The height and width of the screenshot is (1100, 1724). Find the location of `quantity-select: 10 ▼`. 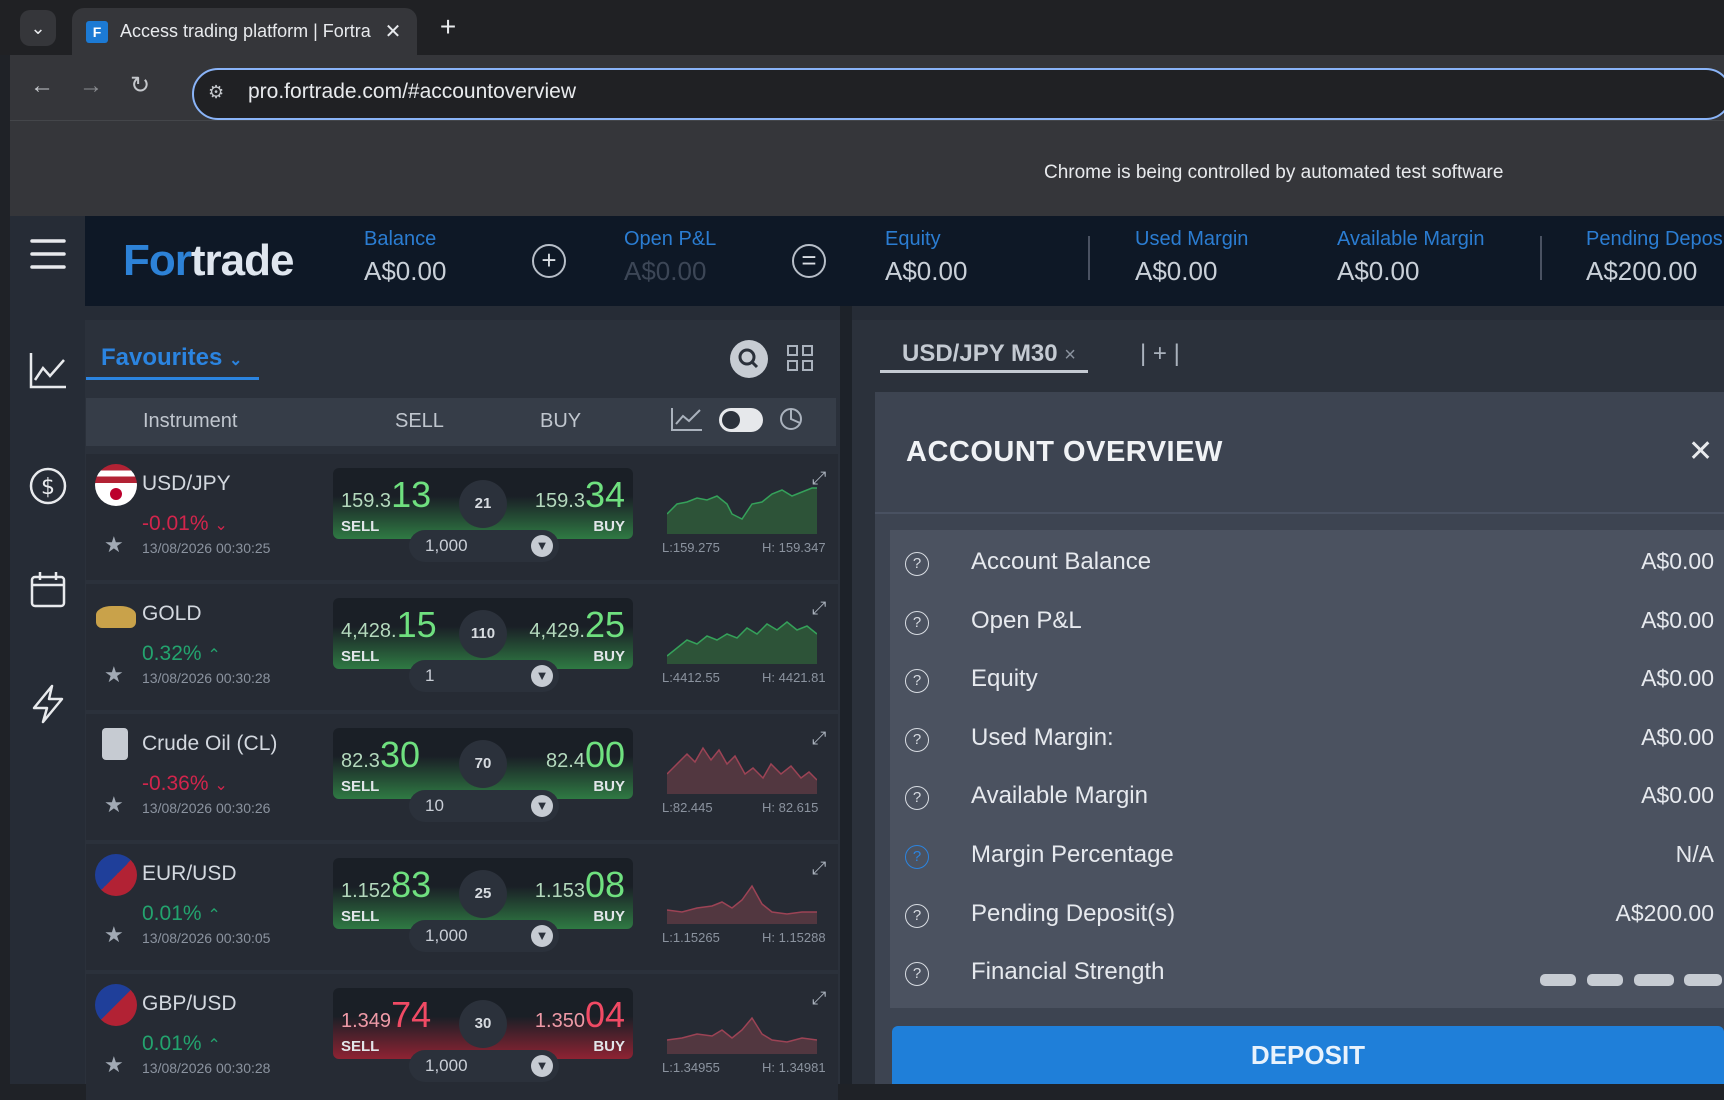

quantity-select: 10 ▼ is located at coordinates (484, 806).